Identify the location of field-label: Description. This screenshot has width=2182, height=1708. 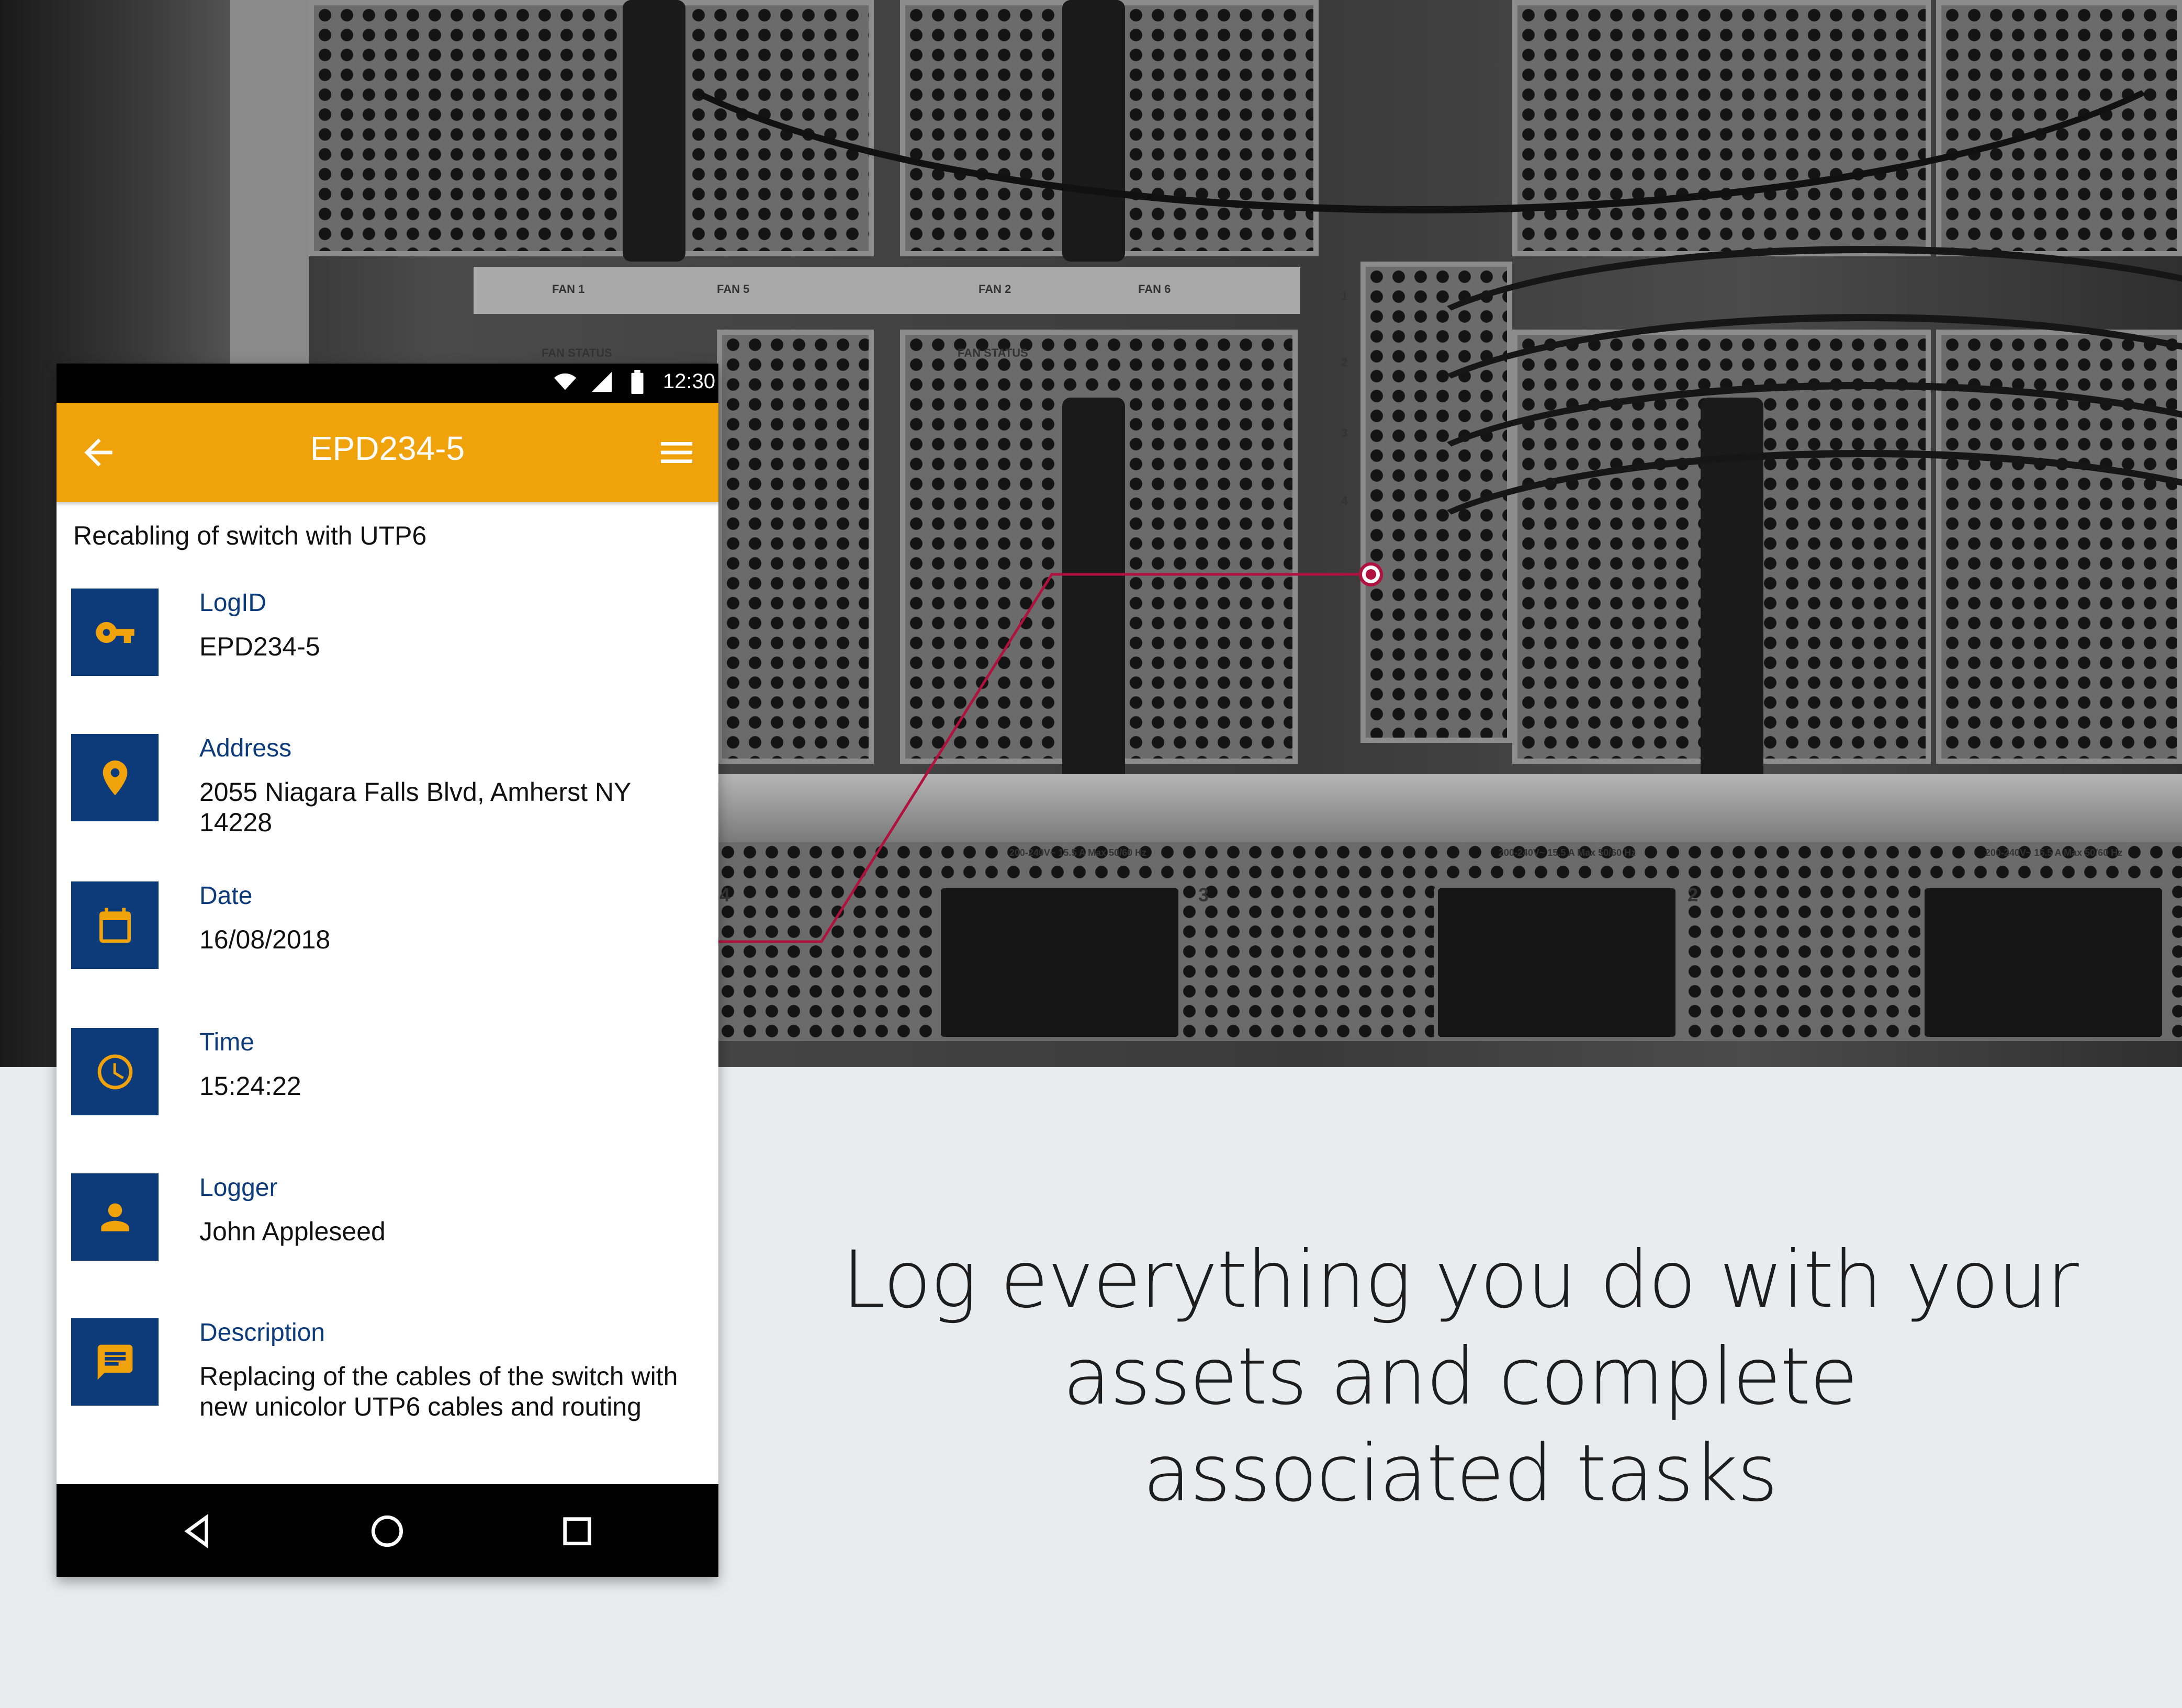
(262, 1333).